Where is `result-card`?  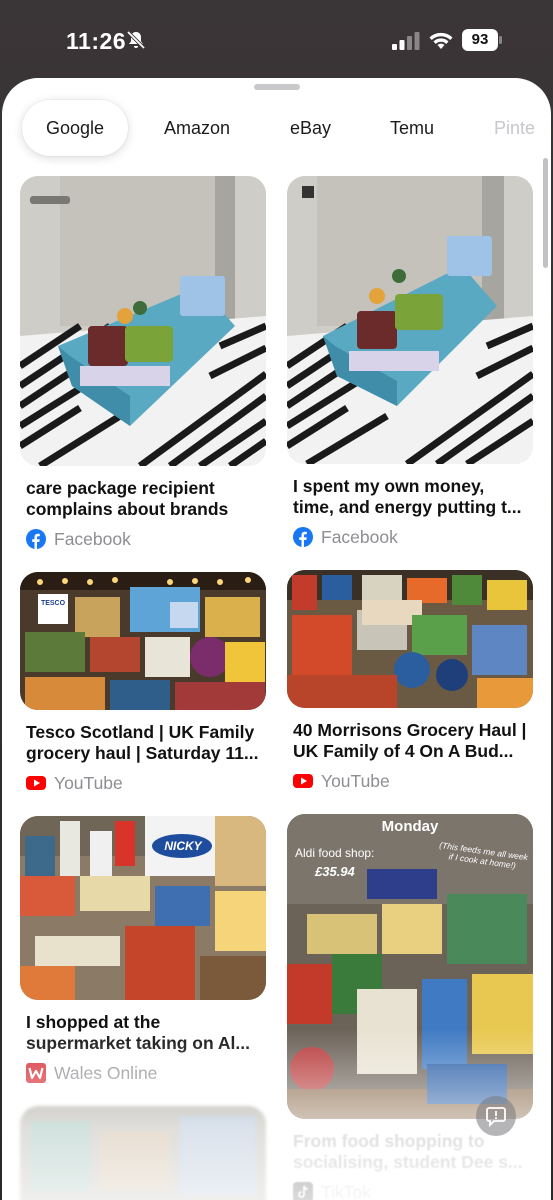 result-card is located at coordinates (143, 1153).